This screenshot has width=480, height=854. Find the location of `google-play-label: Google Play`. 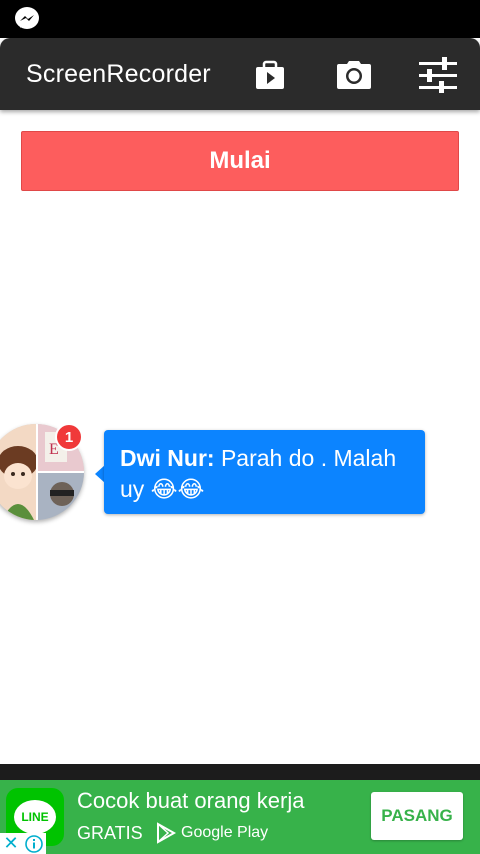

google-play-label: Google Play is located at coordinates (225, 832).